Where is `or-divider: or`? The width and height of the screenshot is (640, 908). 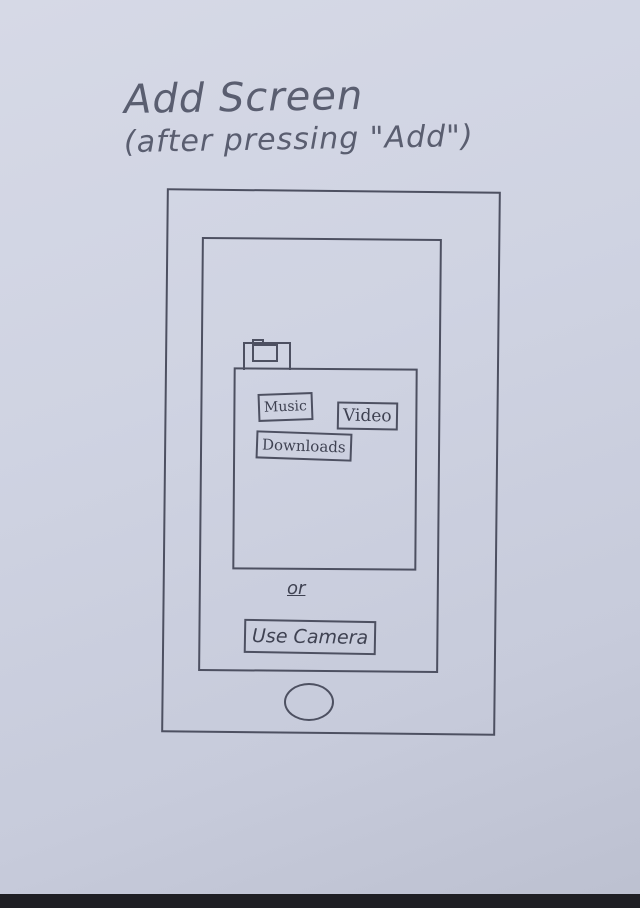 or-divider: or is located at coordinates (296, 588).